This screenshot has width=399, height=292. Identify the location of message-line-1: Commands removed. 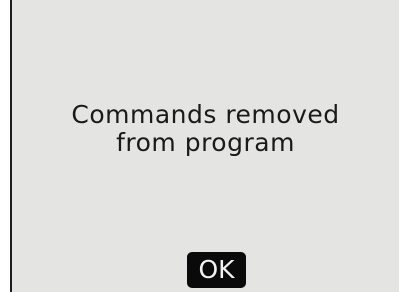
(205, 114).